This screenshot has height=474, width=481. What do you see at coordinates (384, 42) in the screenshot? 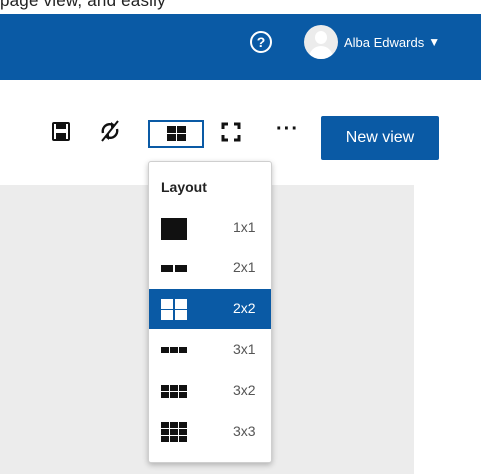
I see `user-name: Alba Edwards` at bounding box center [384, 42].